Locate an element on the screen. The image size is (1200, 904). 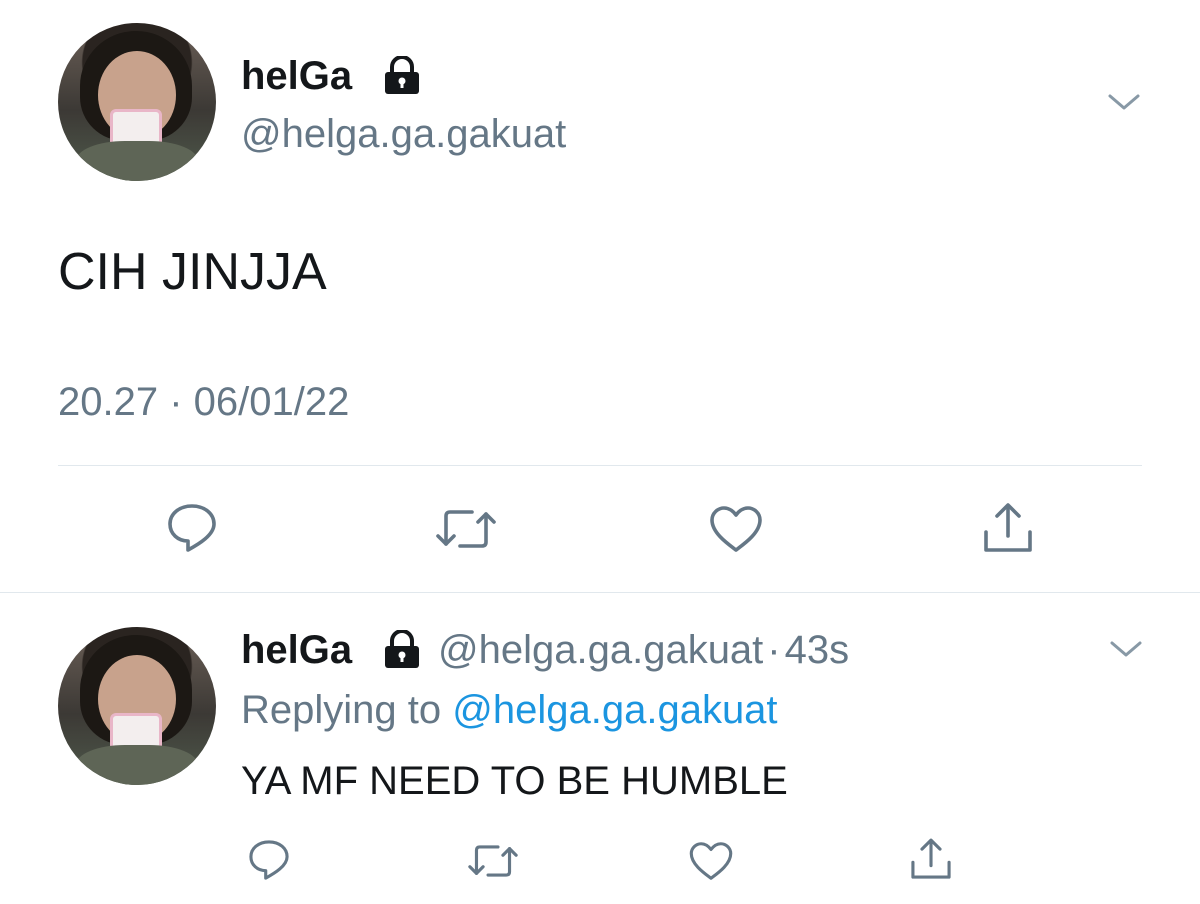
reply-meta: @helga.ga.gakuat · 43s is located at coordinates (643, 650).